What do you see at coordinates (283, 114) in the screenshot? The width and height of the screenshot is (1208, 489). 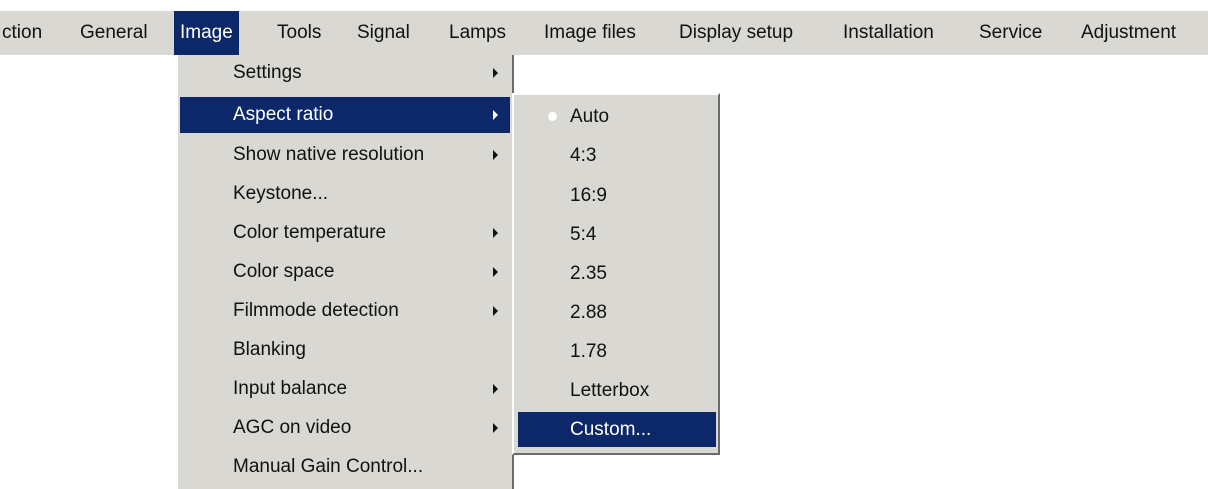 I see `menu-item-label: Aspect ratio` at bounding box center [283, 114].